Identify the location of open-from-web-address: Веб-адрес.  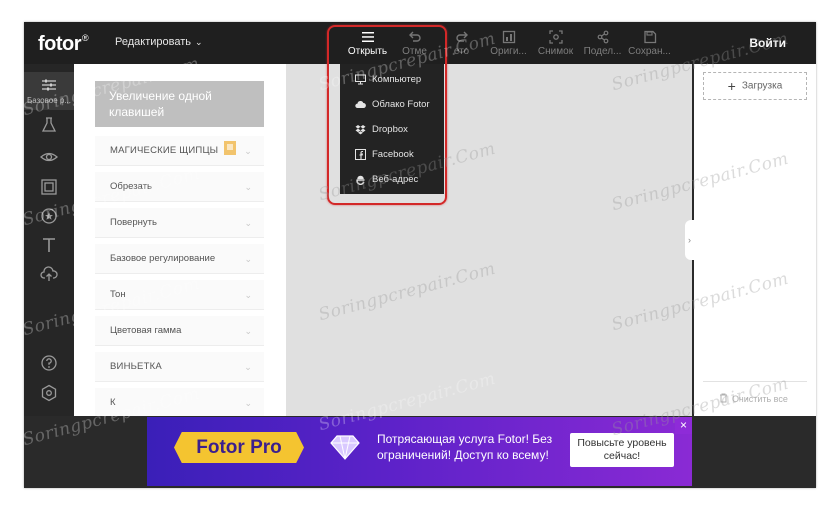
(392, 179).